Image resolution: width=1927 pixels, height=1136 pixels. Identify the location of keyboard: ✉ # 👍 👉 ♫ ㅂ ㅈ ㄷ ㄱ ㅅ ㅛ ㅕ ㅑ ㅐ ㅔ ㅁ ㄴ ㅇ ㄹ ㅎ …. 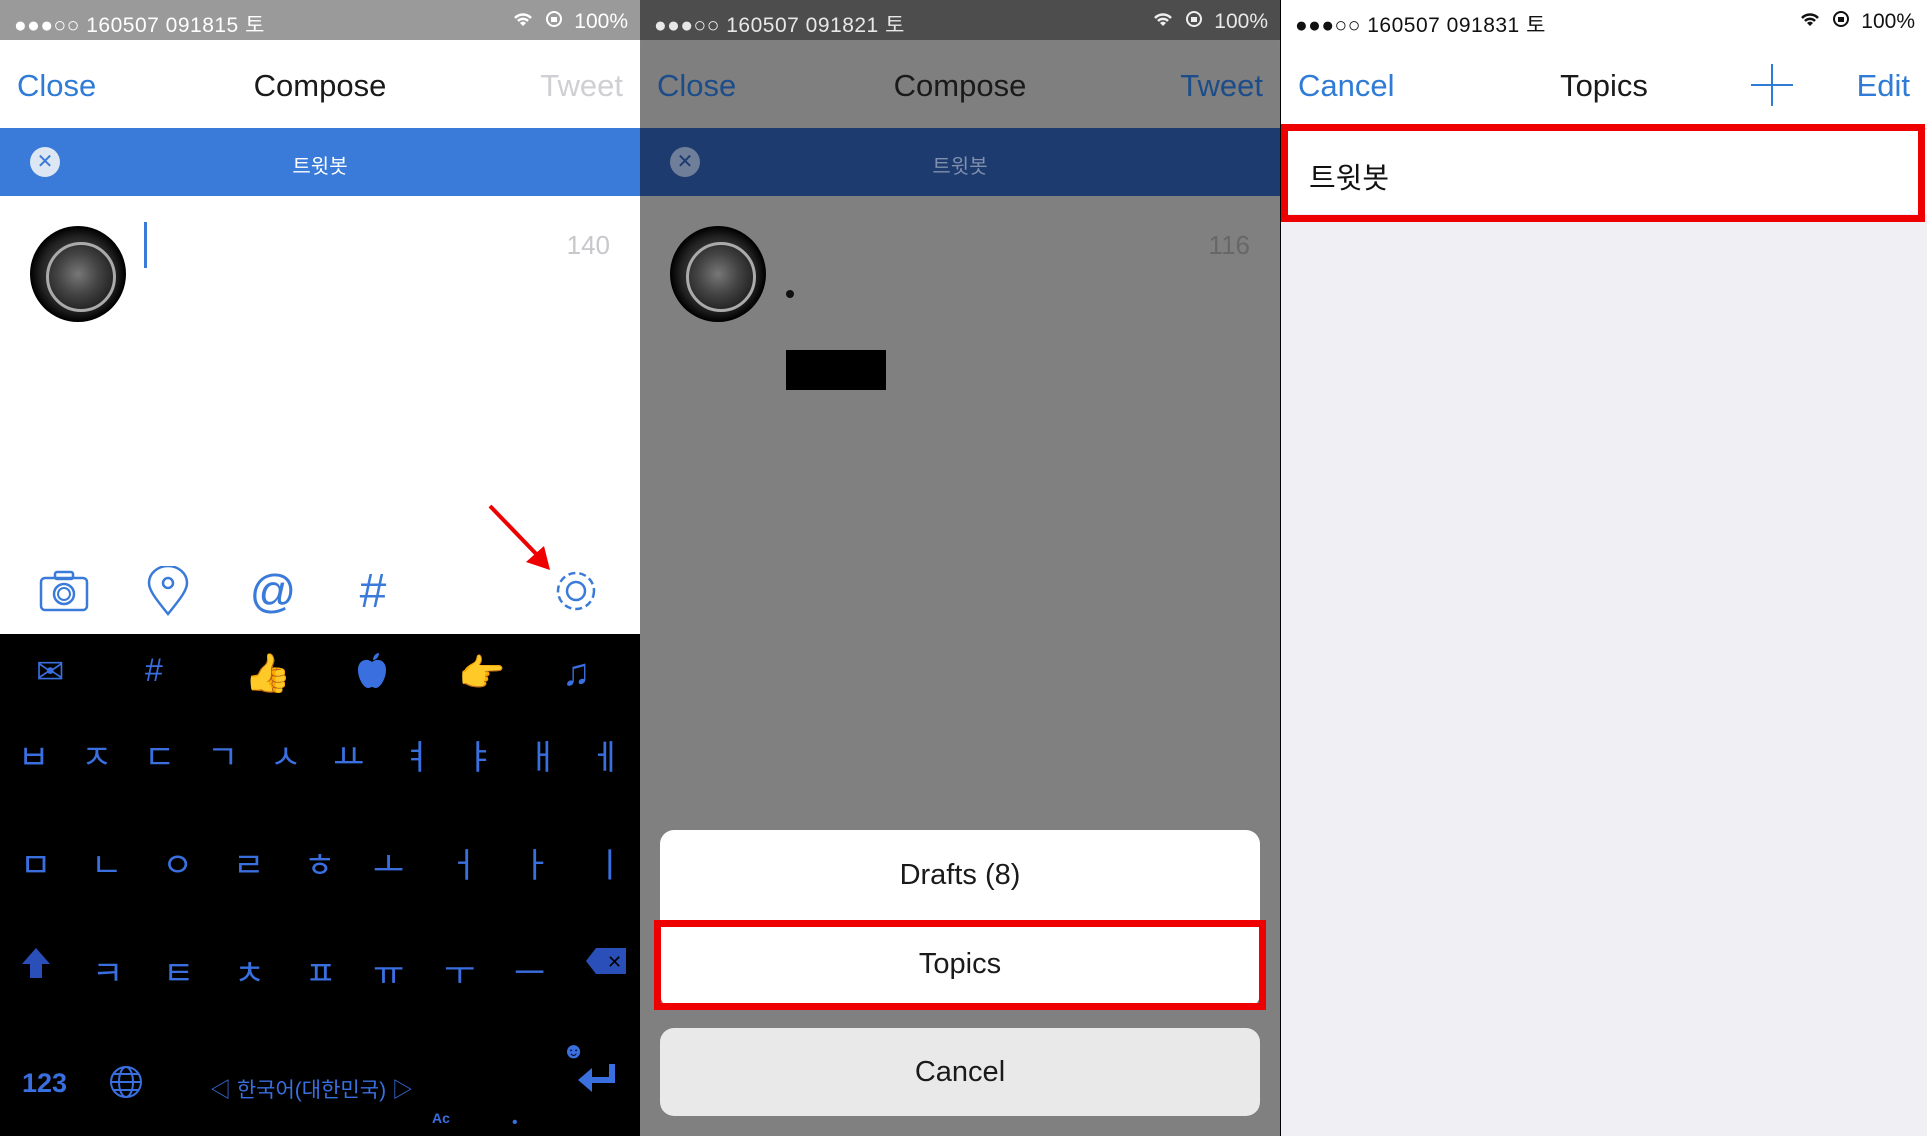
(320, 885).